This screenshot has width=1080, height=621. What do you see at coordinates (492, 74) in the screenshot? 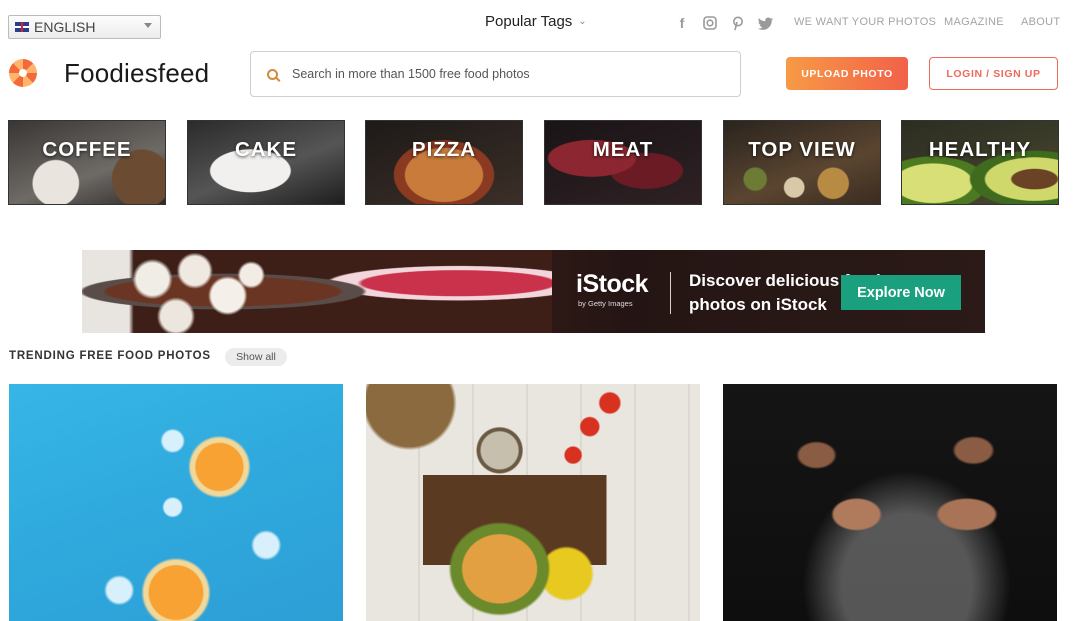
I see `search-input` at bounding box center [492, 74].